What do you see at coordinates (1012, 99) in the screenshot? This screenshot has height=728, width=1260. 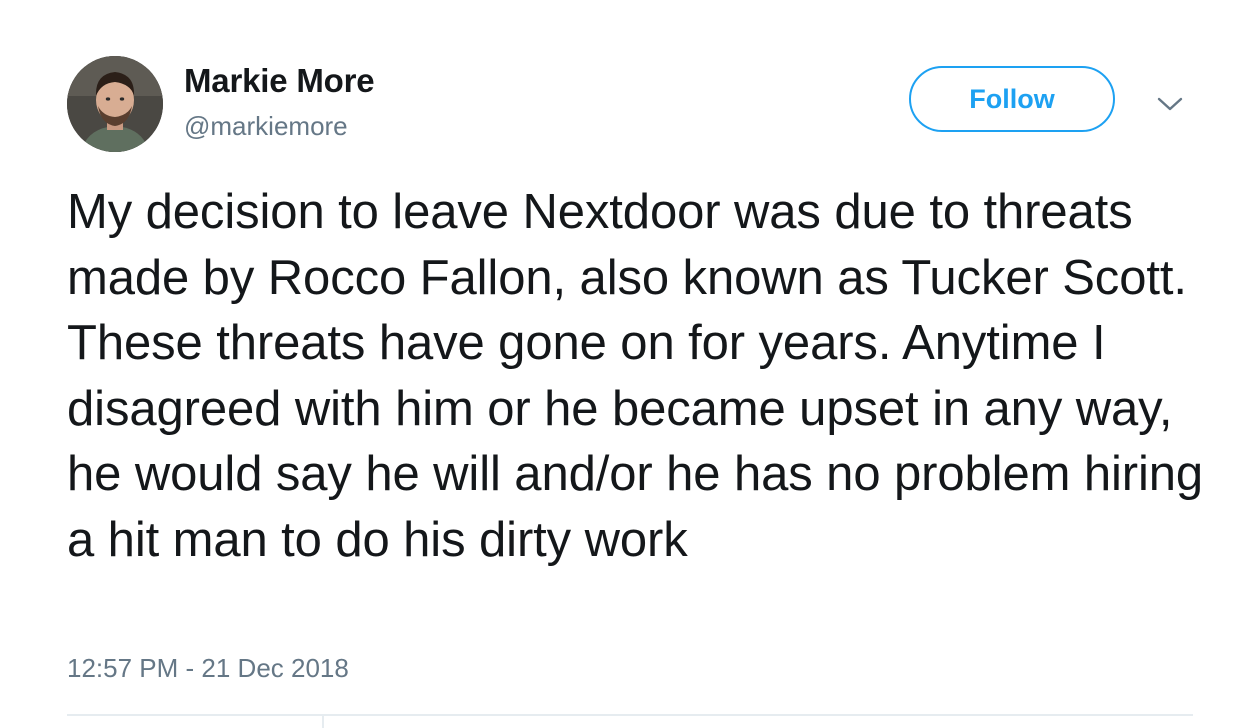 I see `follow-button: Follow` at bounding box center [1012, 99].